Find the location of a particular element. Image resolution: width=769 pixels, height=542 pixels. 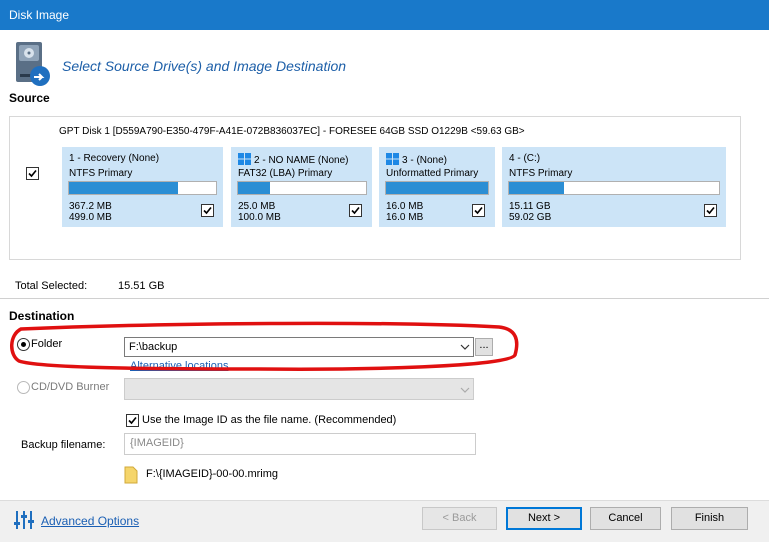

next-button: Next > is located at coordinates (544, 518).